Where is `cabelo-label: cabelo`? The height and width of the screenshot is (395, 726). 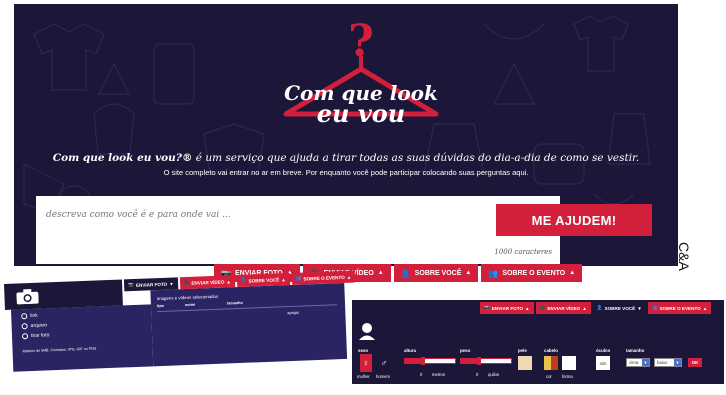
cabelo-label: cabelo is located at coordinates (551, 350).